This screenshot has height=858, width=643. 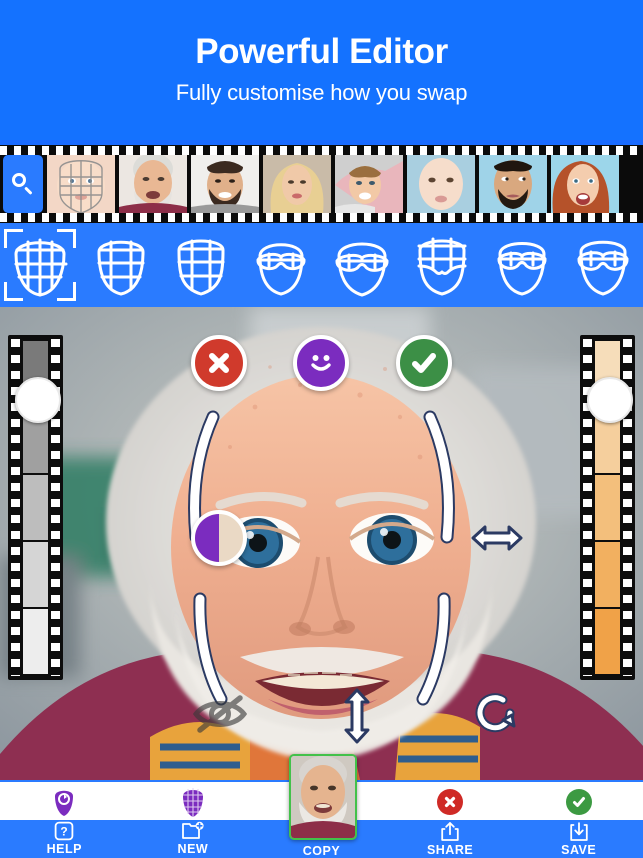 I want to click on mask-shape-selector, so click(x=321, y=265).